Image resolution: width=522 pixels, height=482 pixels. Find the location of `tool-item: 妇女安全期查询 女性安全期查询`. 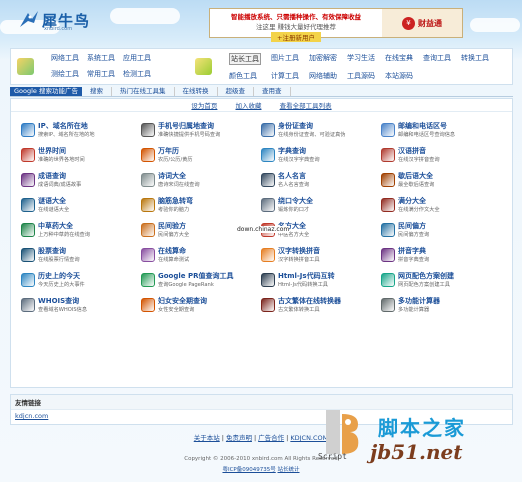

tool-item: 妇女安全期查询 女性安全期查询 is located at coordinates (201, 307).